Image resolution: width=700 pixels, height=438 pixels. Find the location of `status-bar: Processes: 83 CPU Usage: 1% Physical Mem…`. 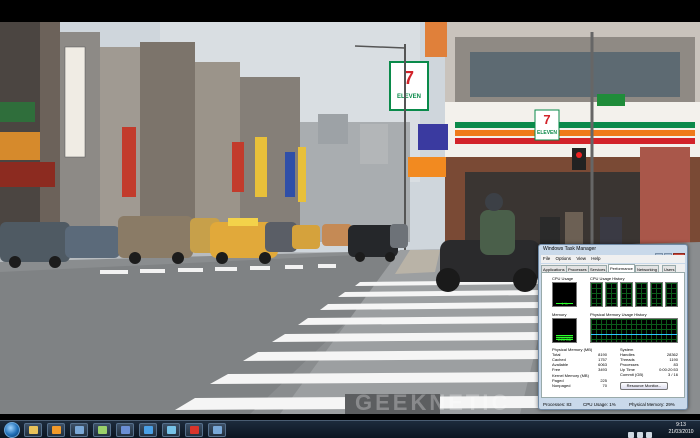

status-bar: Processes: 83 CPU Usage: 1% Physical Mem… is located at coordinates (613, 405).